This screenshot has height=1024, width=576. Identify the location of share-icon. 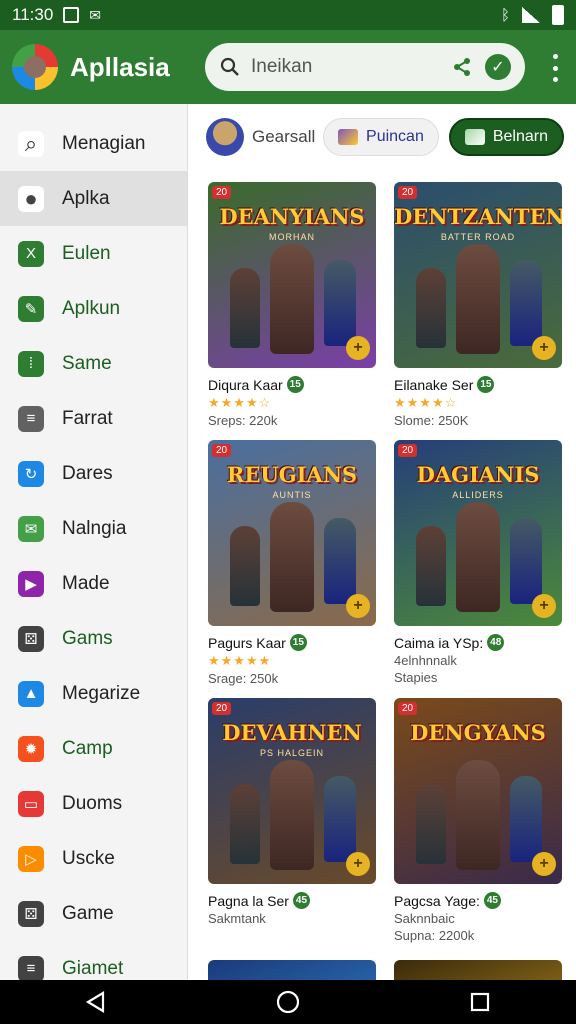
(462, 67).